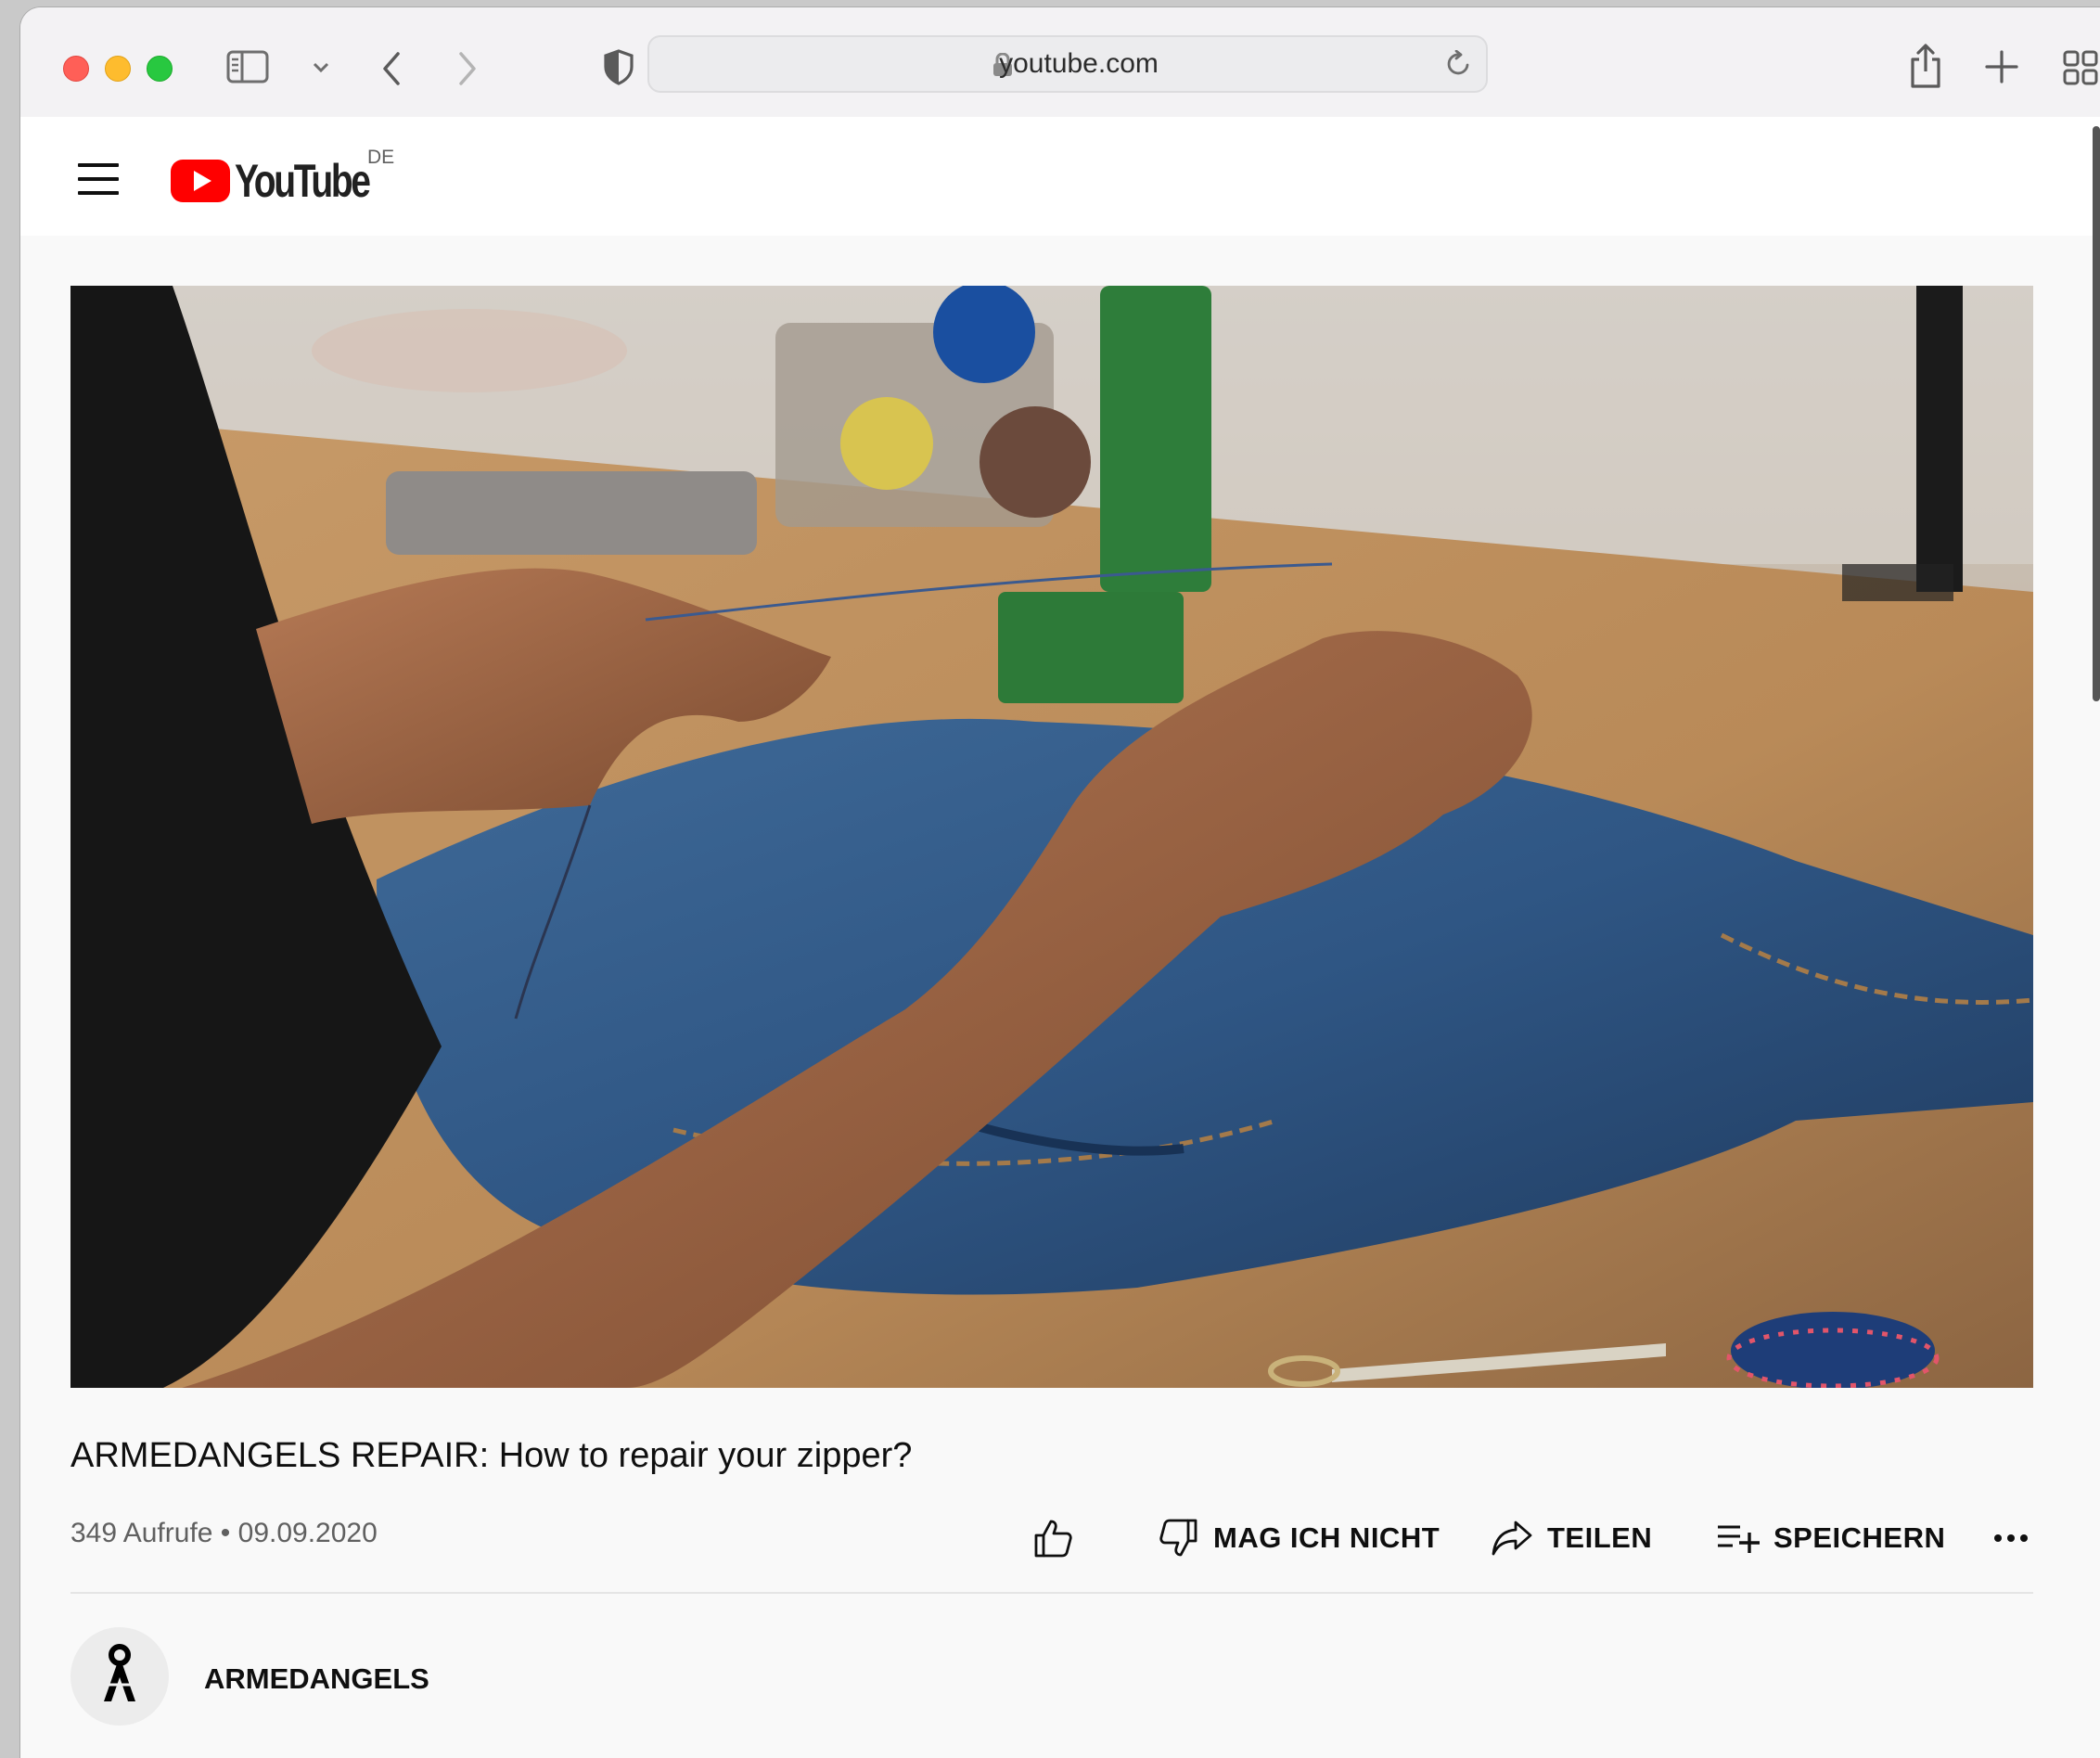 The height and width of the screenshot is (1758, 2100). Describe the element at coordinates (119, 1673) in the screenshot. I see `armedangels-logo` at that location.